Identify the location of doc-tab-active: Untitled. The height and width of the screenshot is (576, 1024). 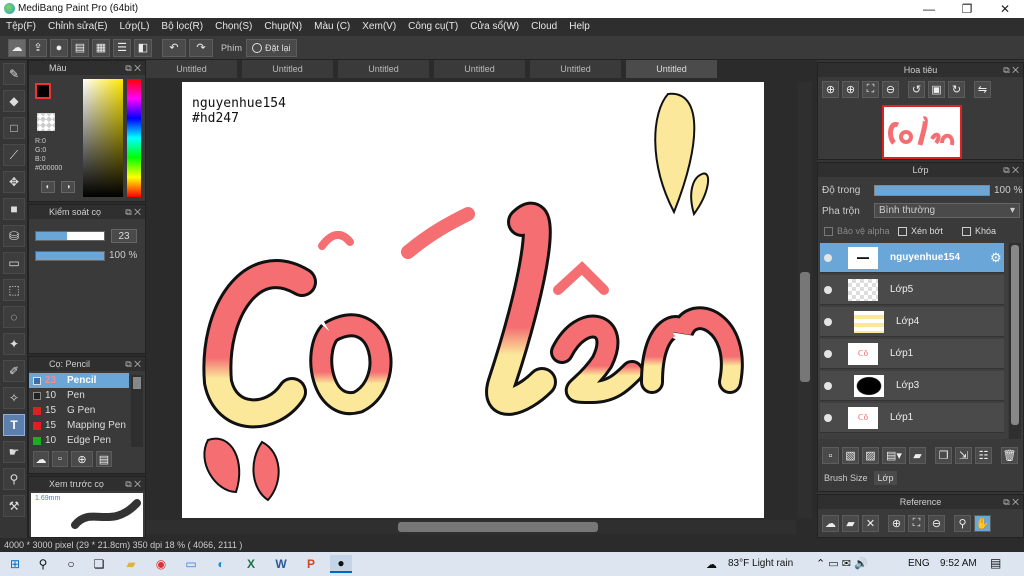
(672, 69).